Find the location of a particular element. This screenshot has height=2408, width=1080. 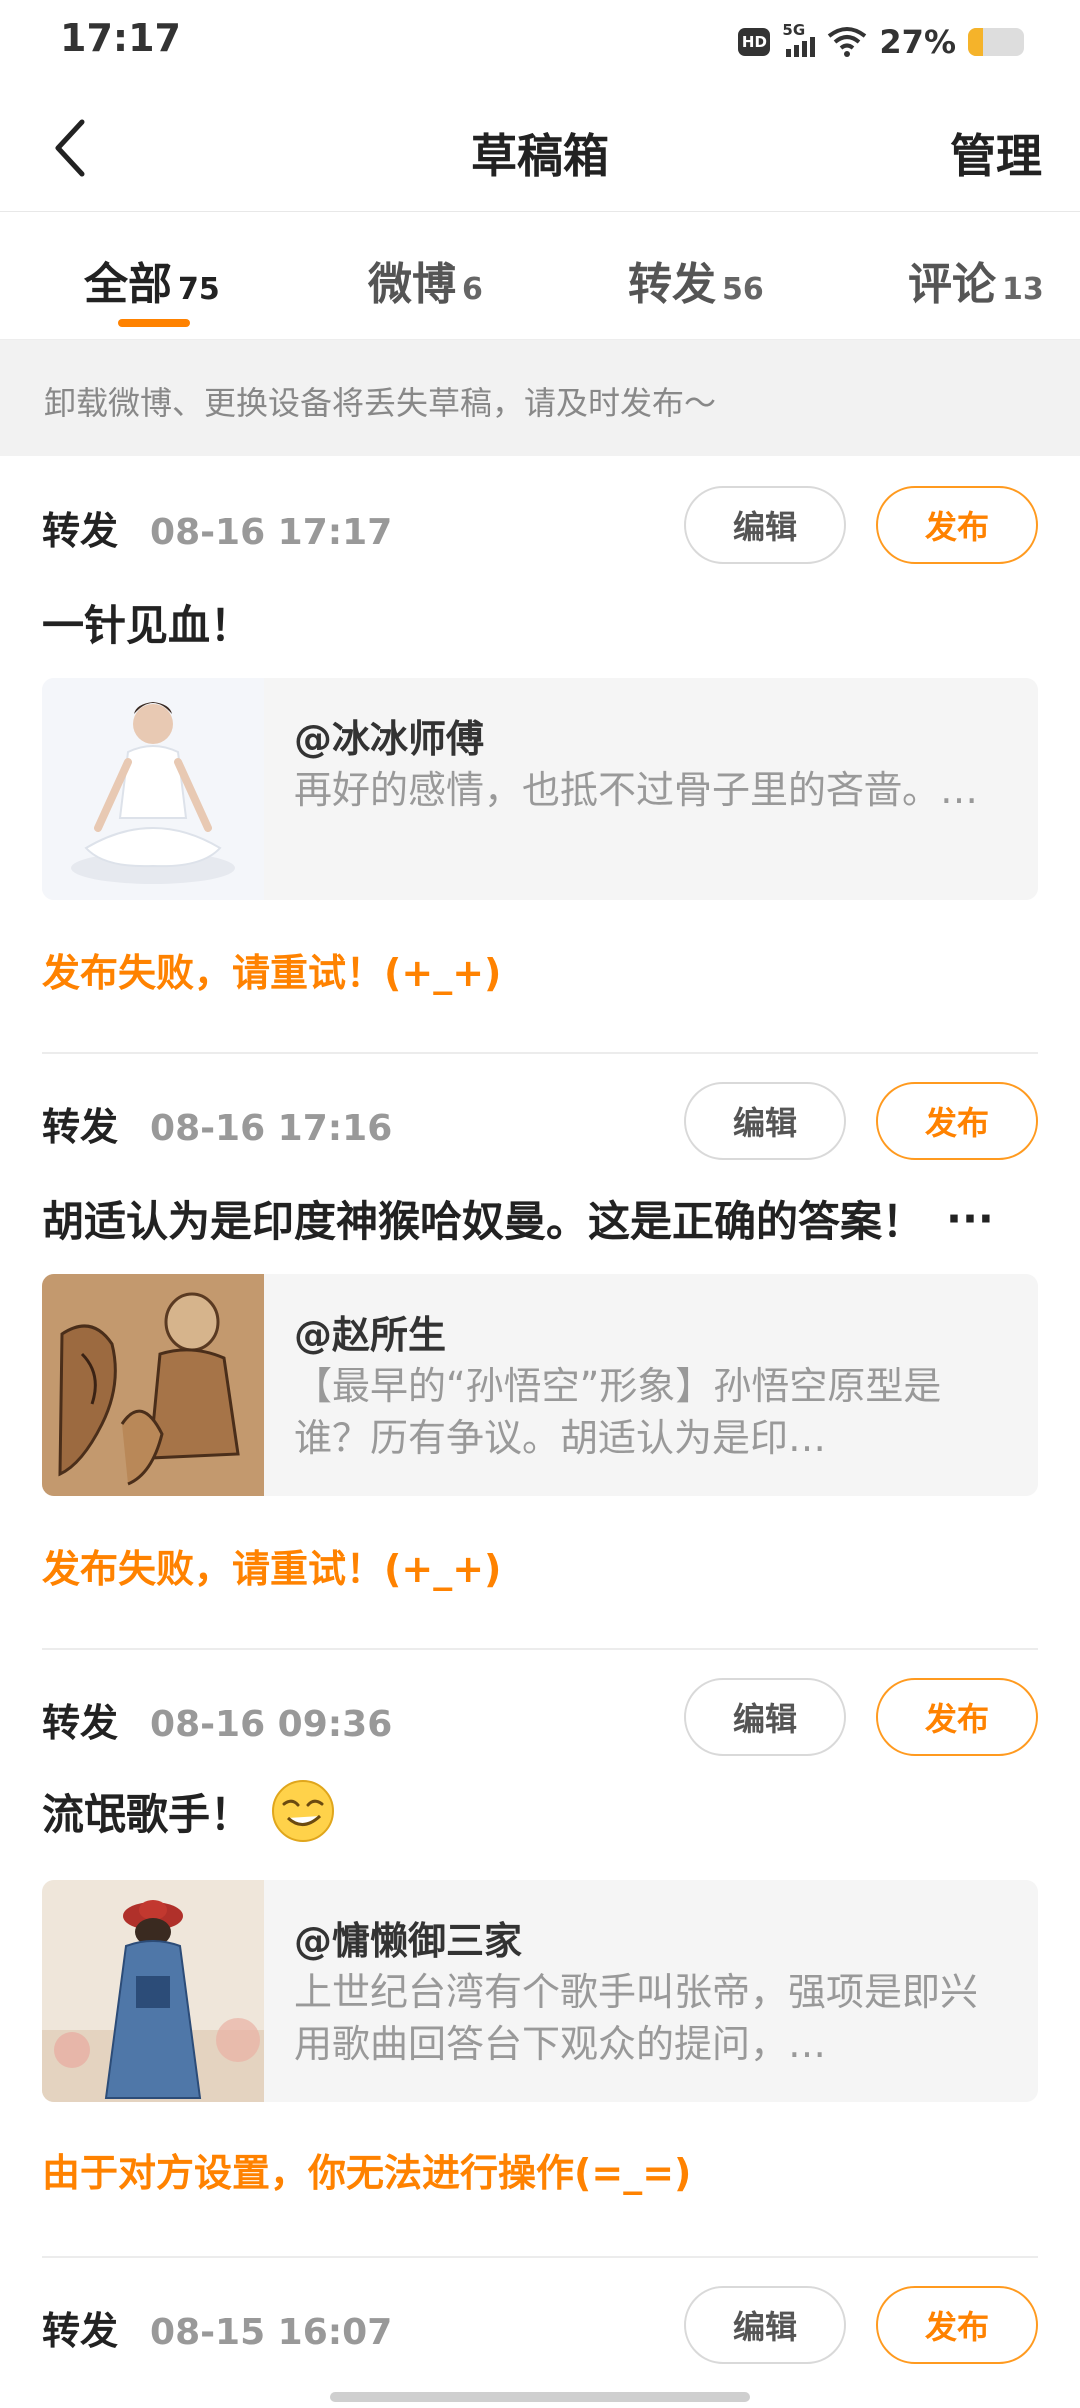

network-type: 5G is located at coordinates (794, 30).